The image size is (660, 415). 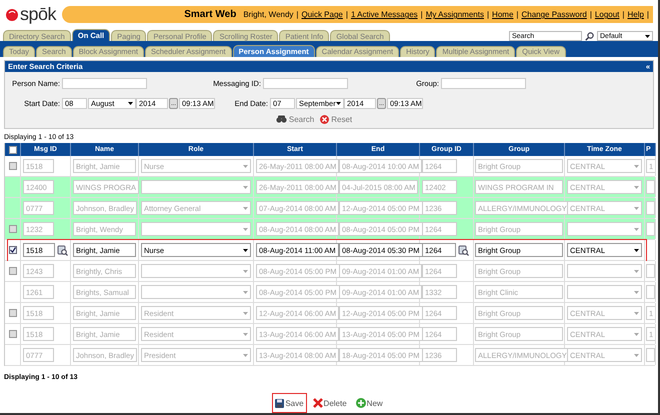 What do you see at coordinates (104, 84) in the screenshot?
I see `person-name-field` at bounding box center [104, 84].